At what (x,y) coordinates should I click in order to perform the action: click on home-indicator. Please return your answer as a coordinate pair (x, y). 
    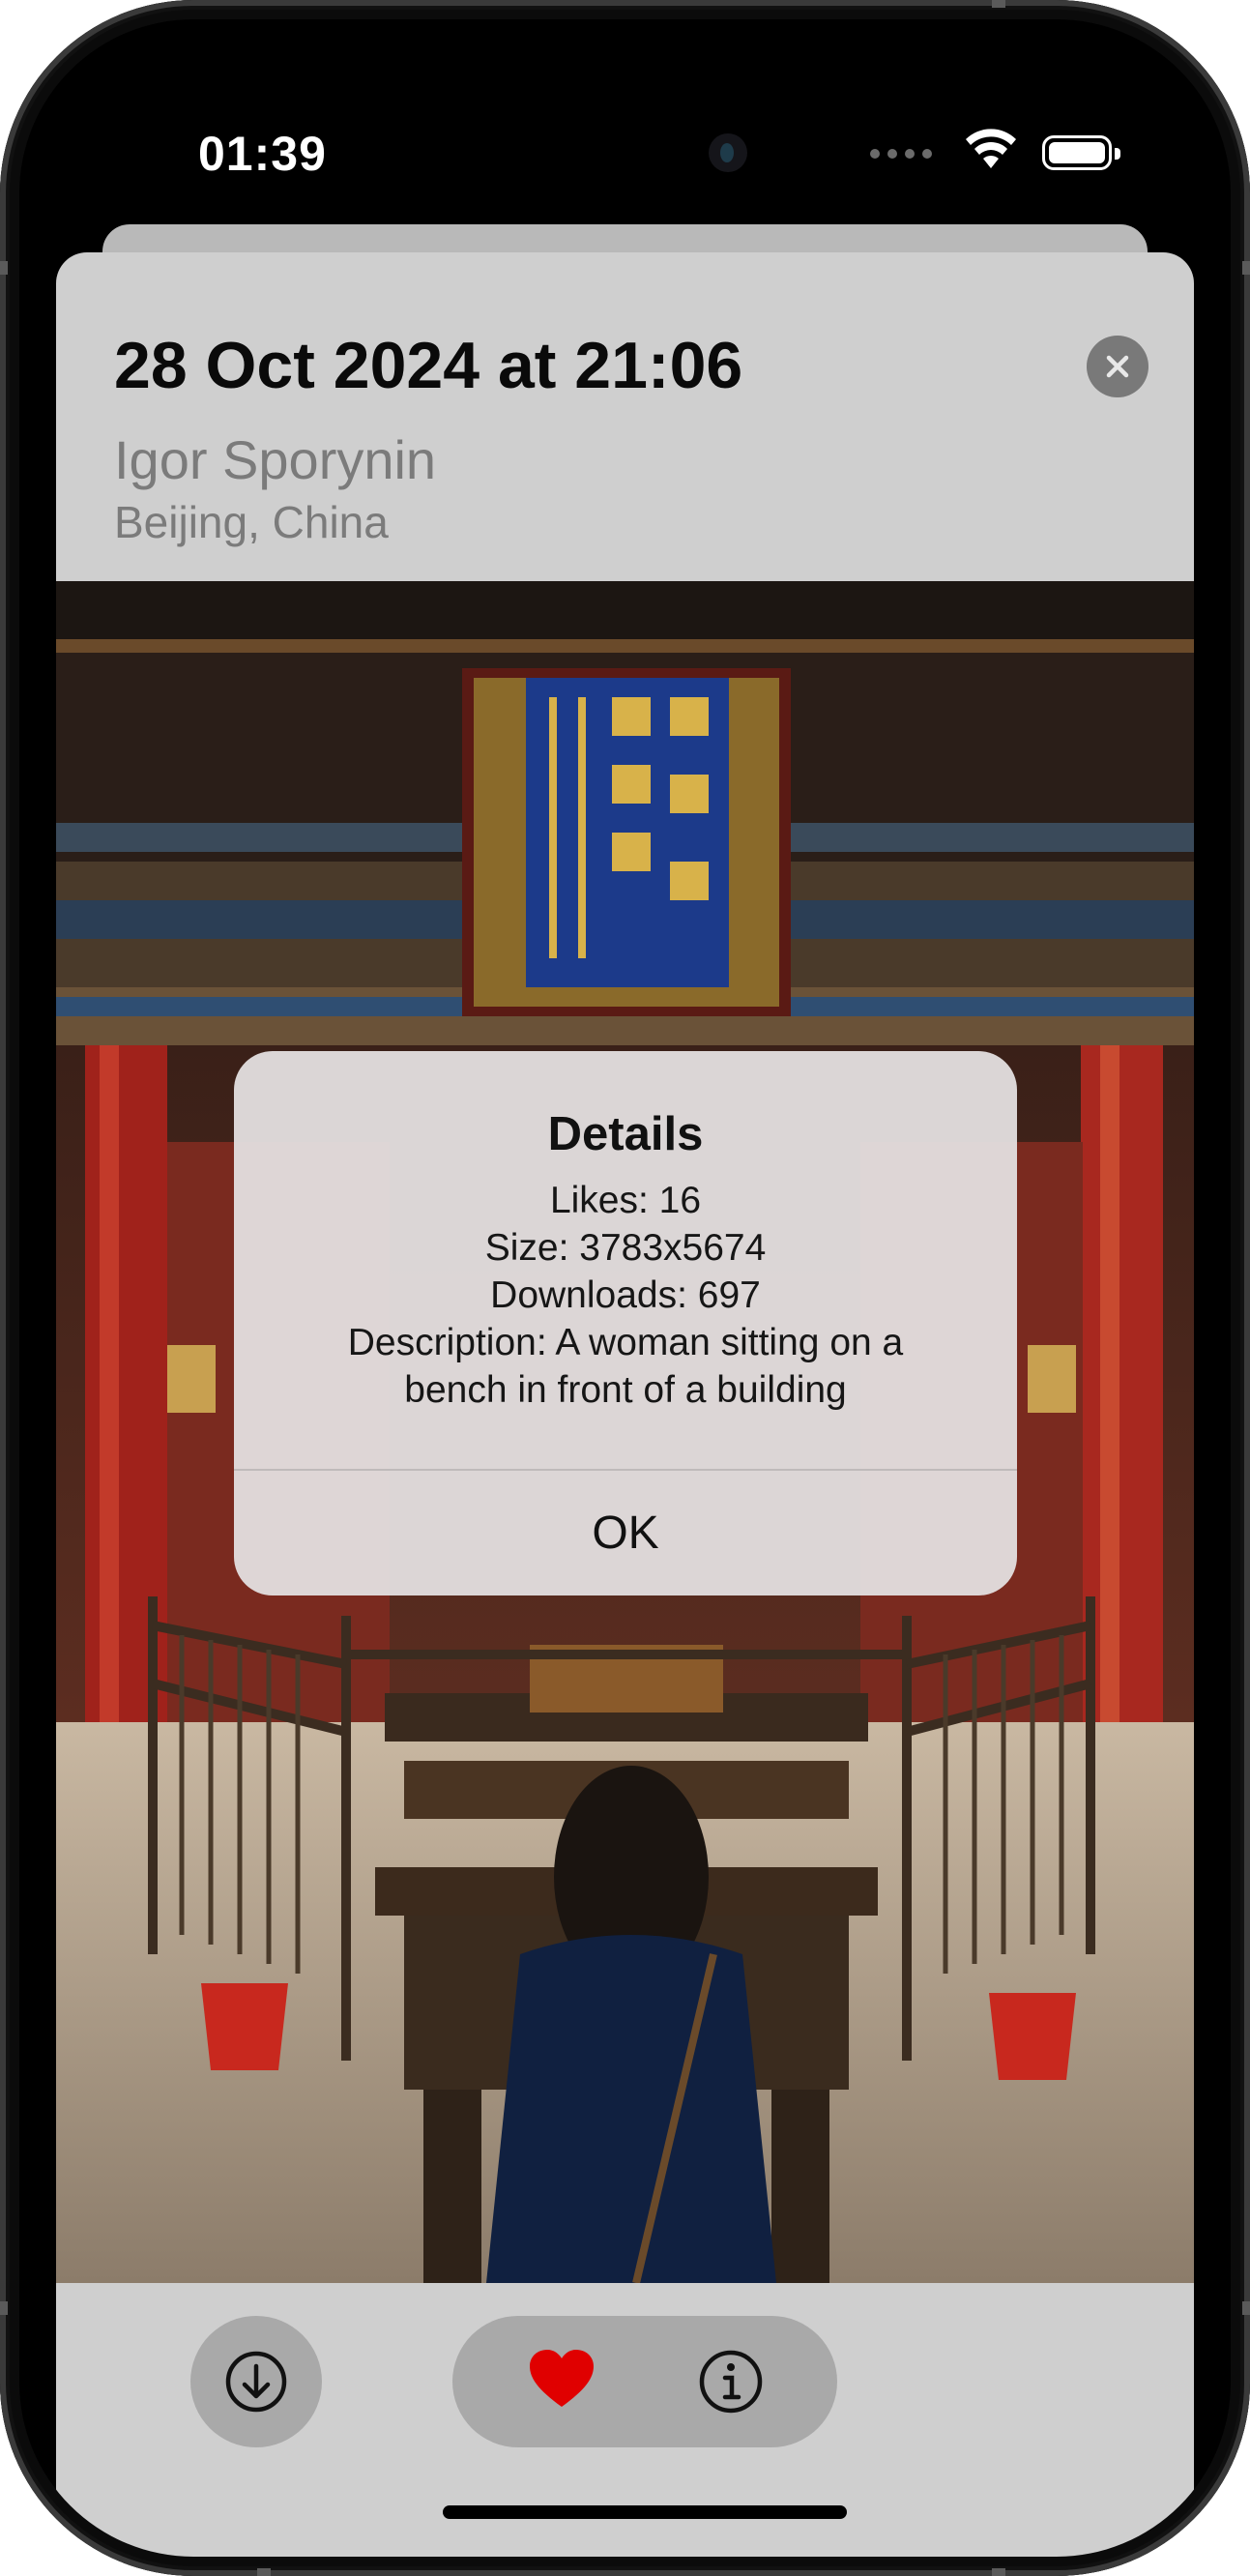
    Looking at the image, I should click on (645, 2512).